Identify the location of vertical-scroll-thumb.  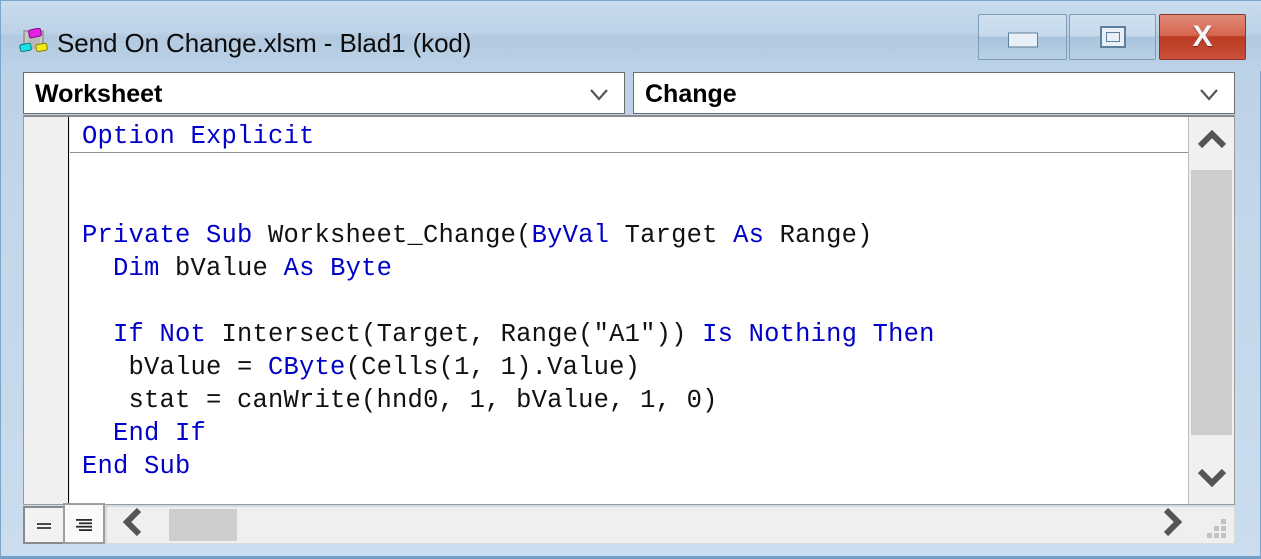
(1211, 302).